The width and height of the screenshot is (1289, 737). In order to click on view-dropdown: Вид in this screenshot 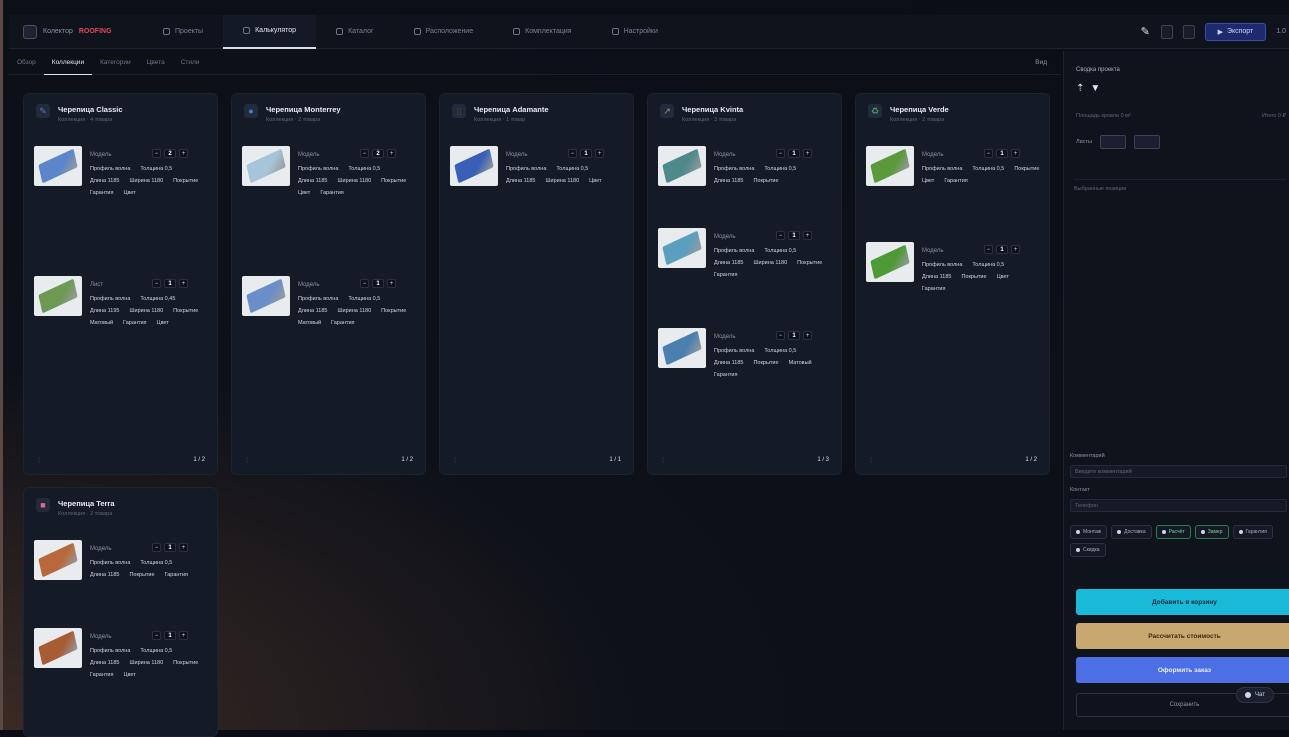, I will do `click(1041, 62)`.